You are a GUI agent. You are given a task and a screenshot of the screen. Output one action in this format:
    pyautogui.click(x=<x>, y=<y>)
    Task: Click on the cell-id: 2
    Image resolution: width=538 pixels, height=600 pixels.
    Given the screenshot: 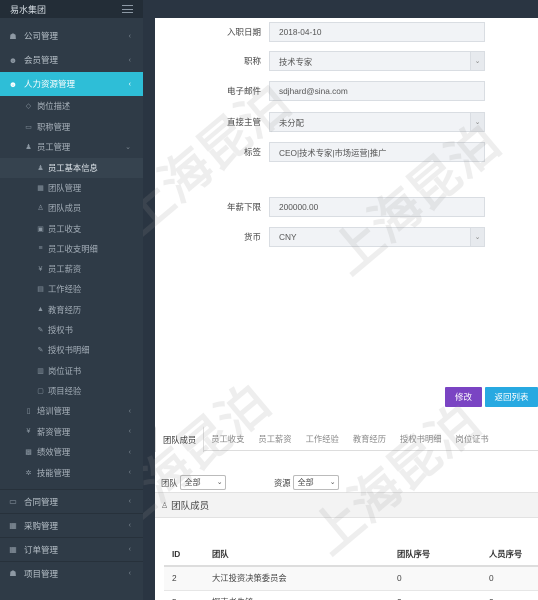 What is the action you would take?
    pyautogui.click(x=184, y=577)
    